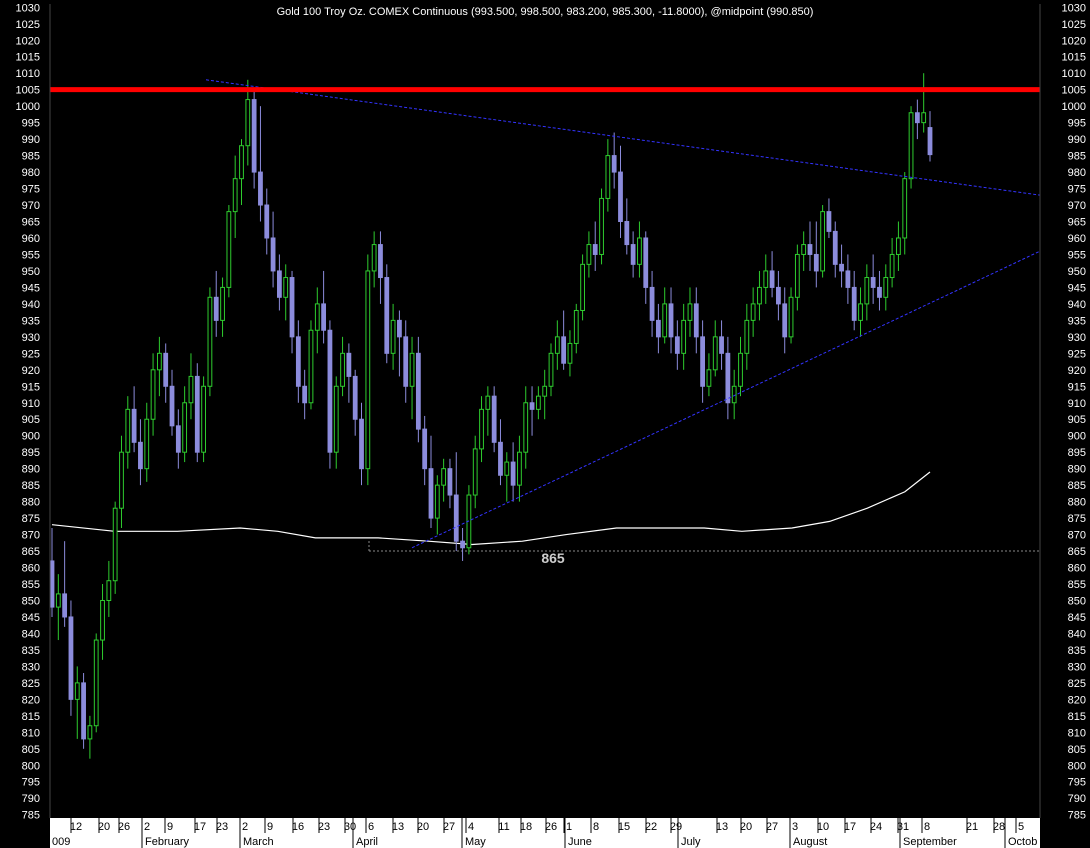 This screenshot has width=1090, height=848. What do you see at coordinates (298, 827) in the screenshot?
I see `x-day-tick-label: 16` at bounding box center [298, 827].